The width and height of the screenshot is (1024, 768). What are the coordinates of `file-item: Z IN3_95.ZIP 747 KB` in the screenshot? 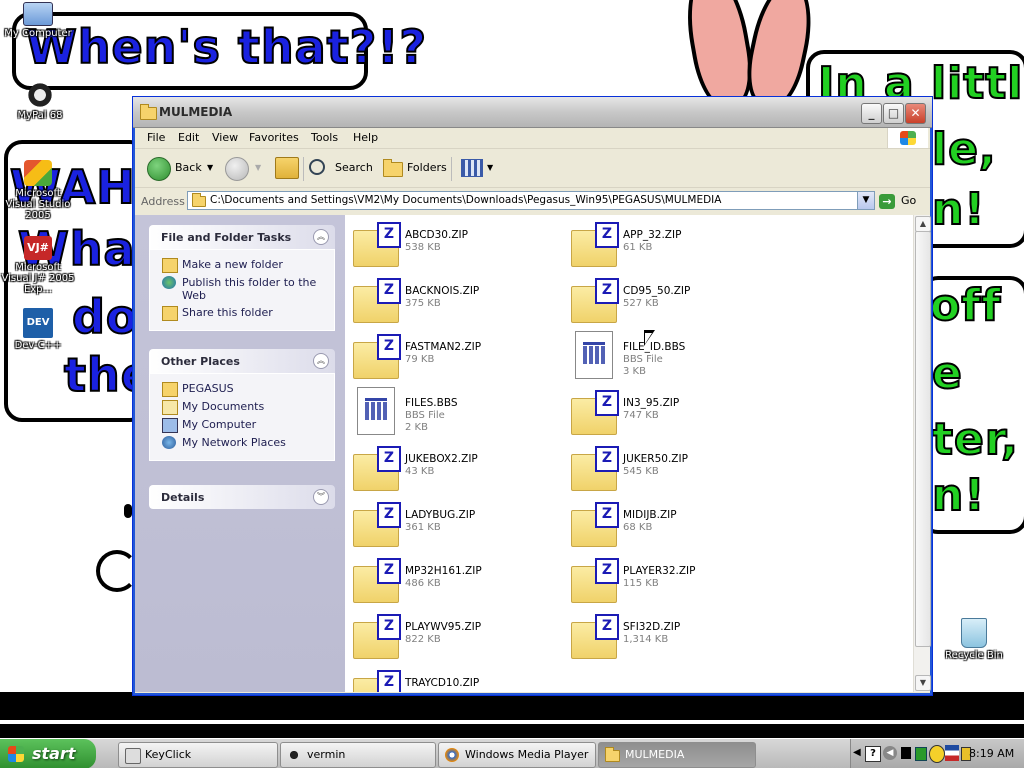 It's located at (670, 410).